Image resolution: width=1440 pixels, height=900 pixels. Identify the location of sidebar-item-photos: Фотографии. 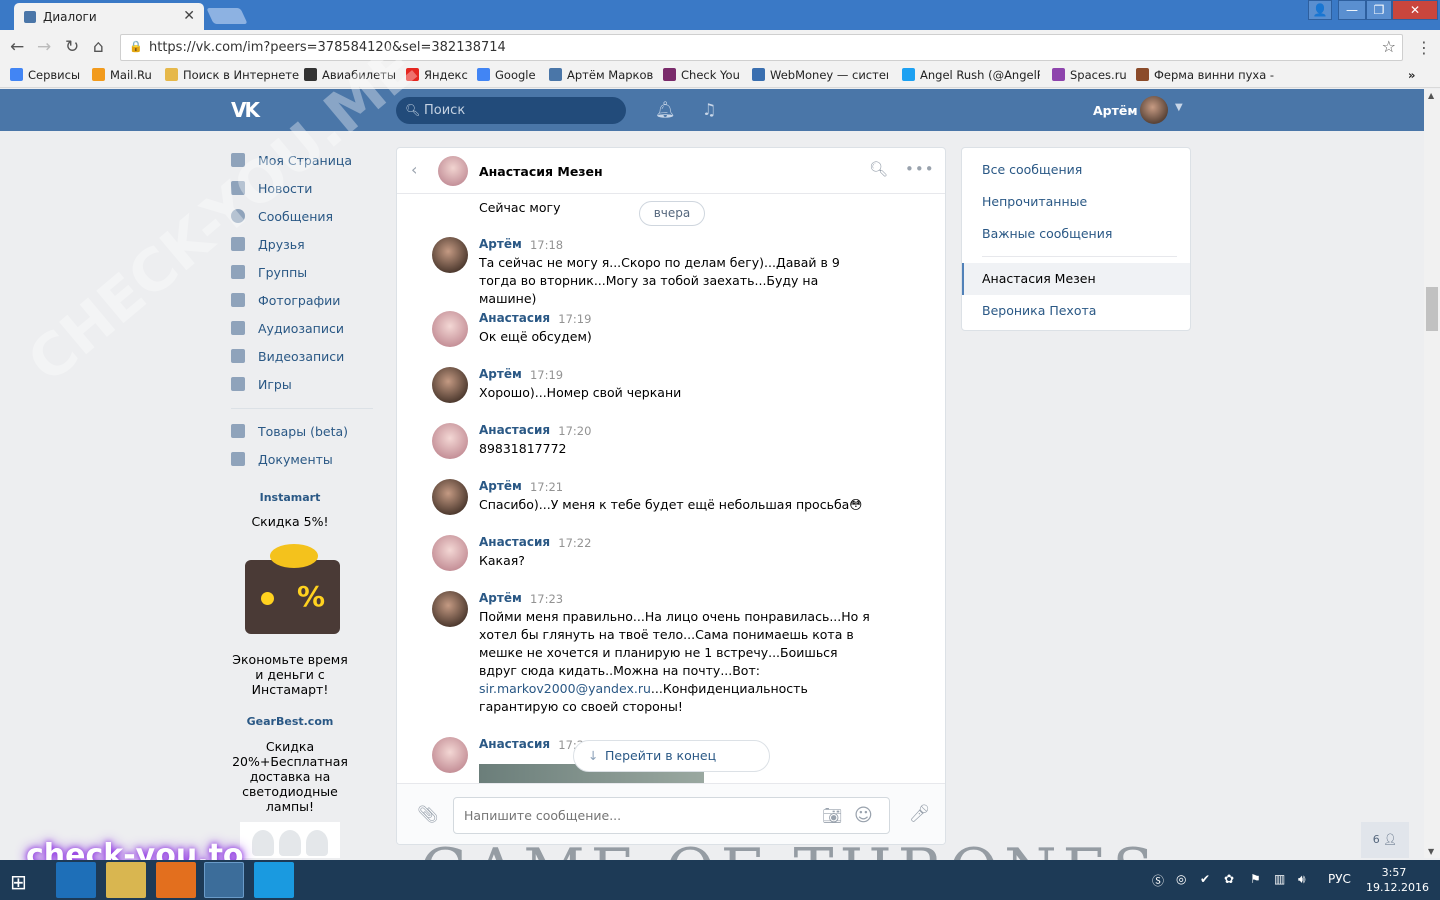
(306, 301).